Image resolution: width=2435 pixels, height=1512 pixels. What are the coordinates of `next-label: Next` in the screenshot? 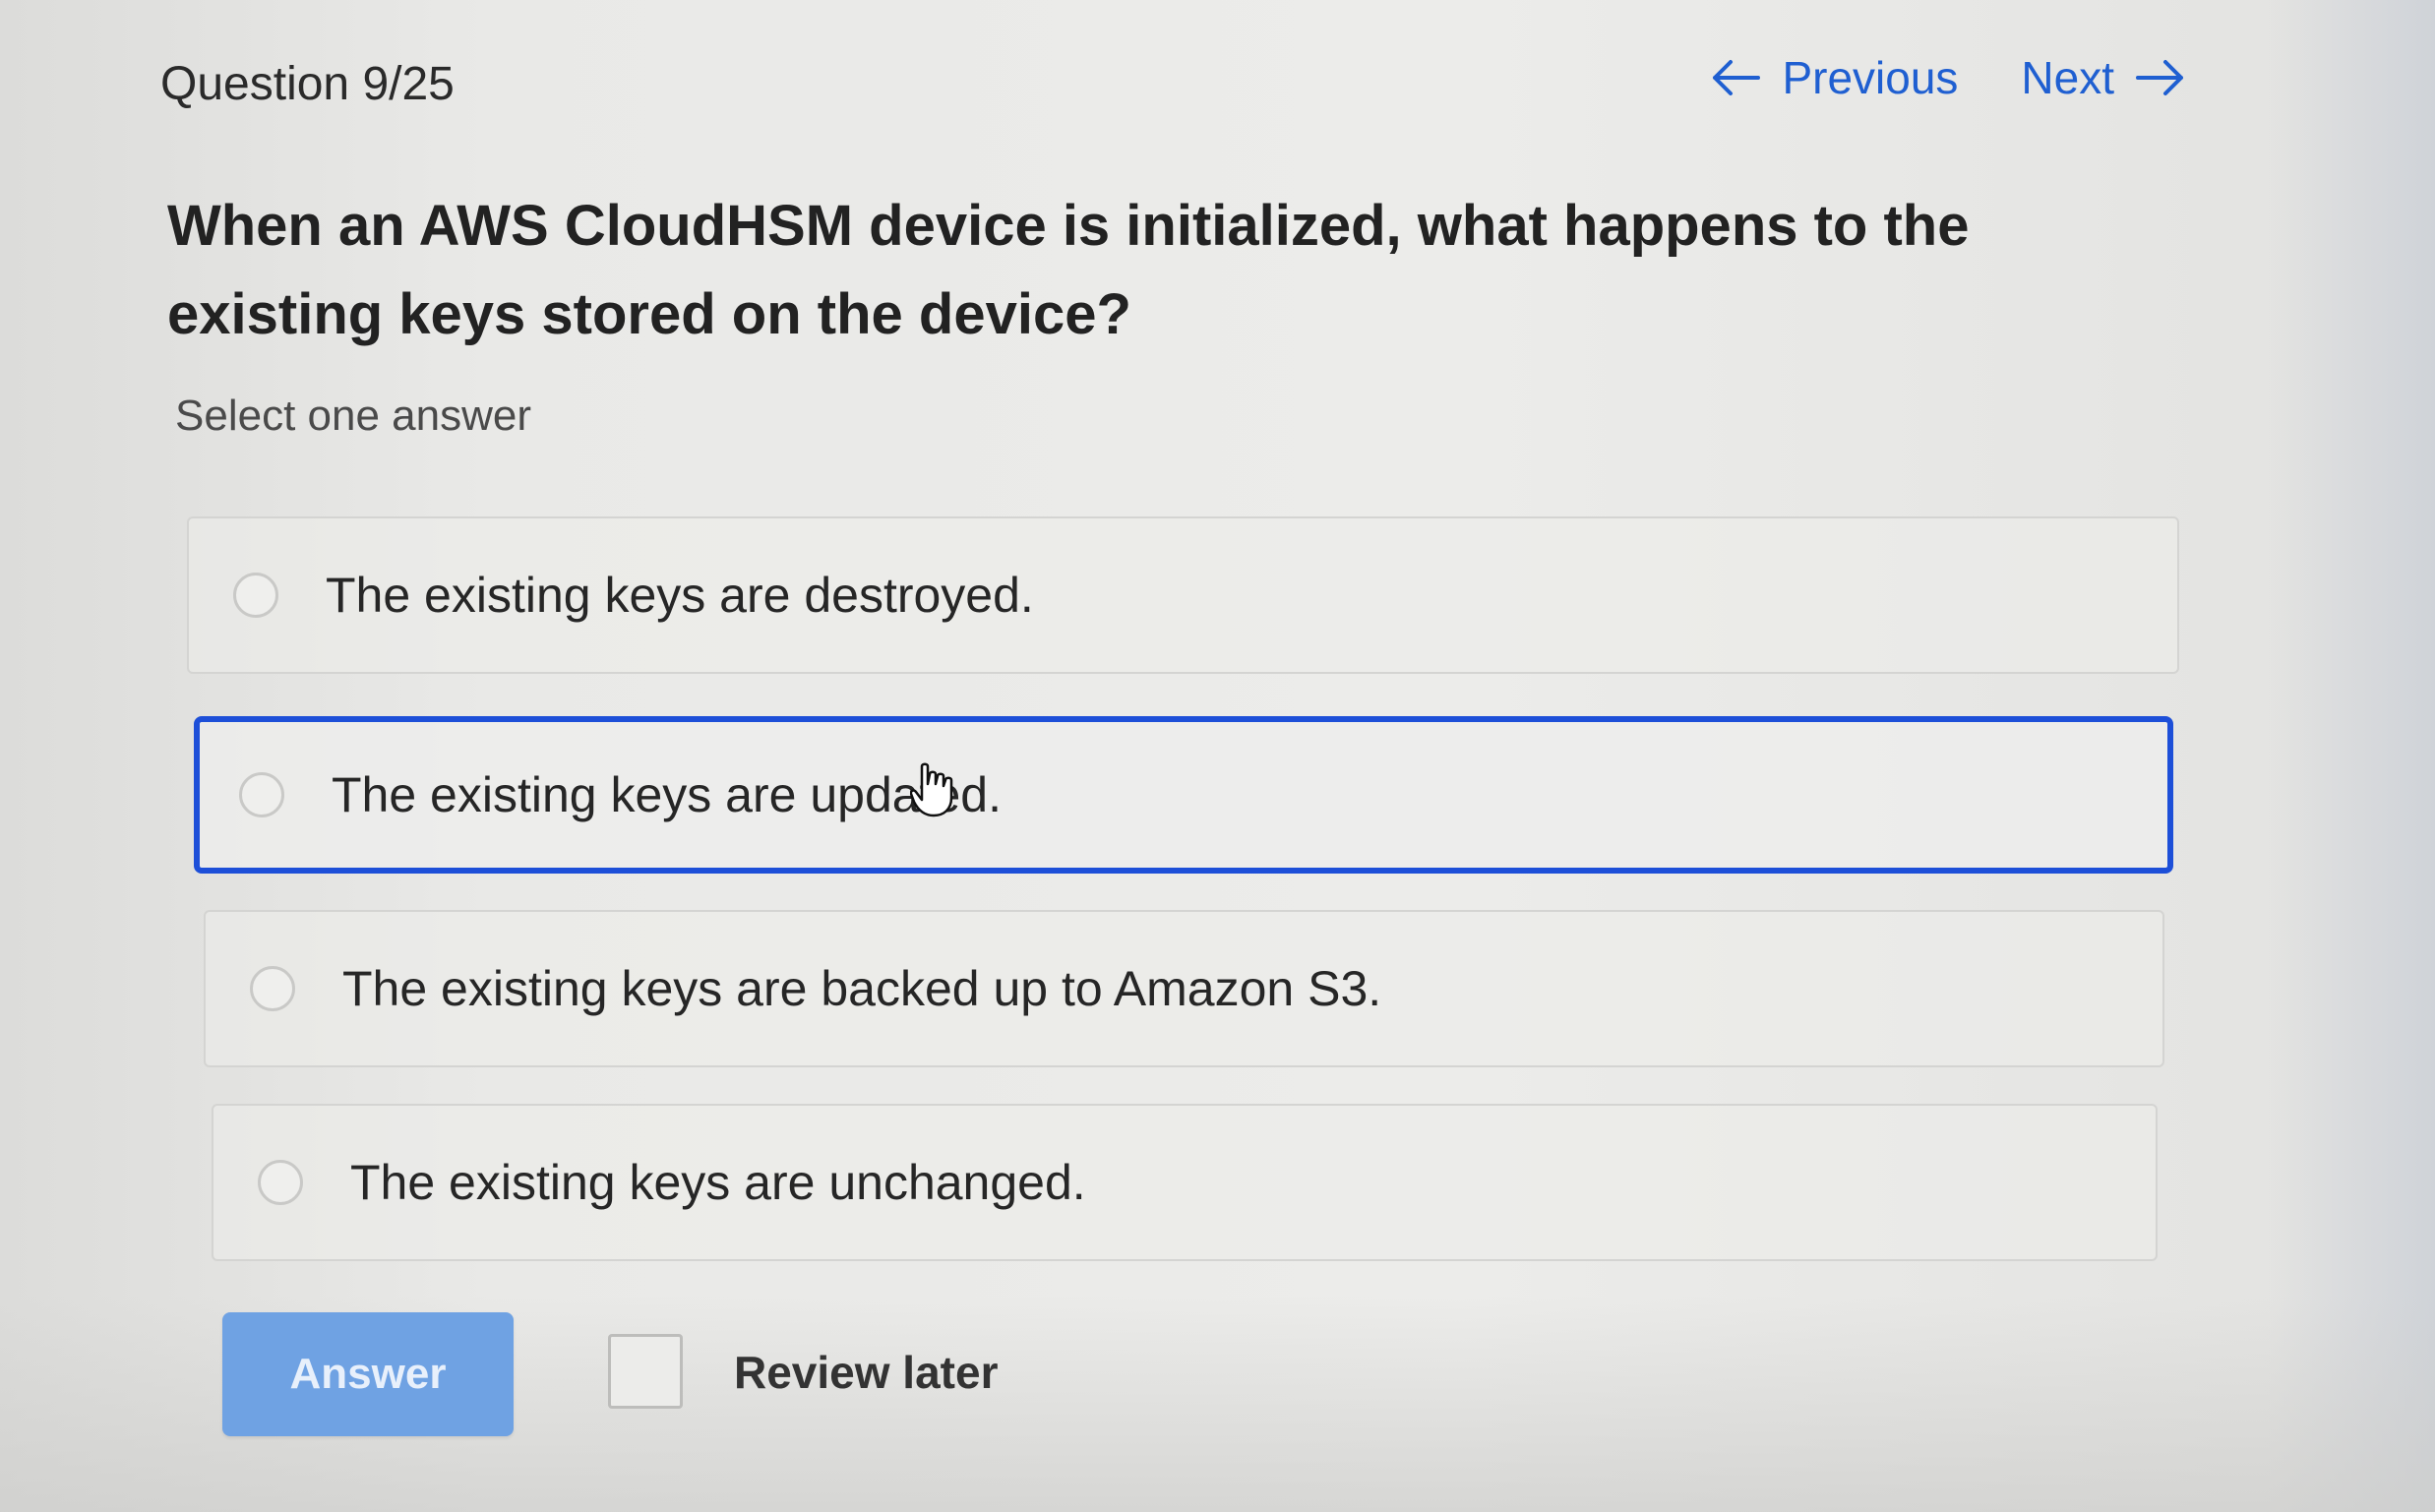 It's located at (2067, 78).